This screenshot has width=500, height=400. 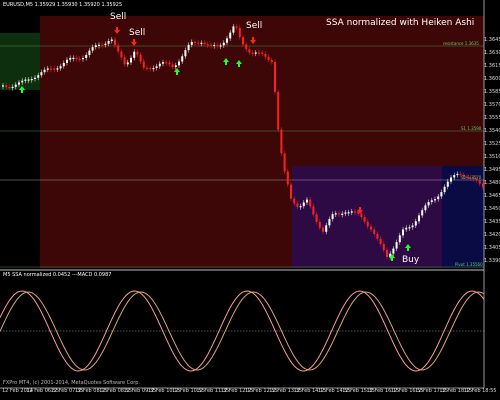 What do you see at coordinates (492, 157) in the screenshot?
I see `price-tick: 1.3510` at bounding box center [492, 157].